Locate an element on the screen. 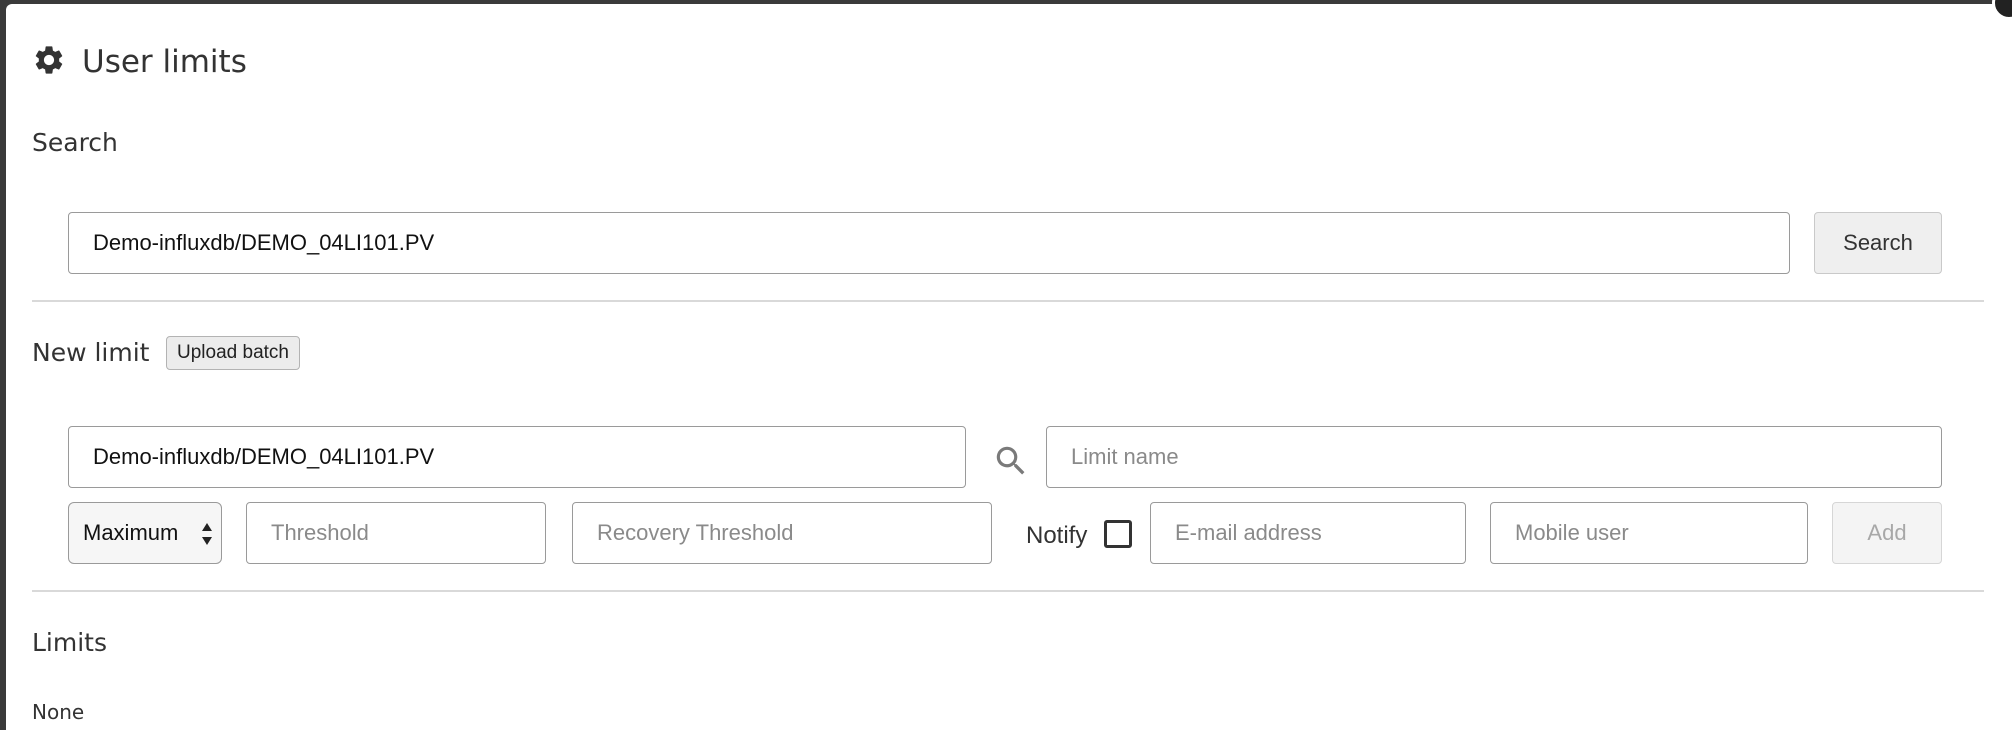 The image size is (2012, 730). gear-icon is located at coordinates (49, 62).